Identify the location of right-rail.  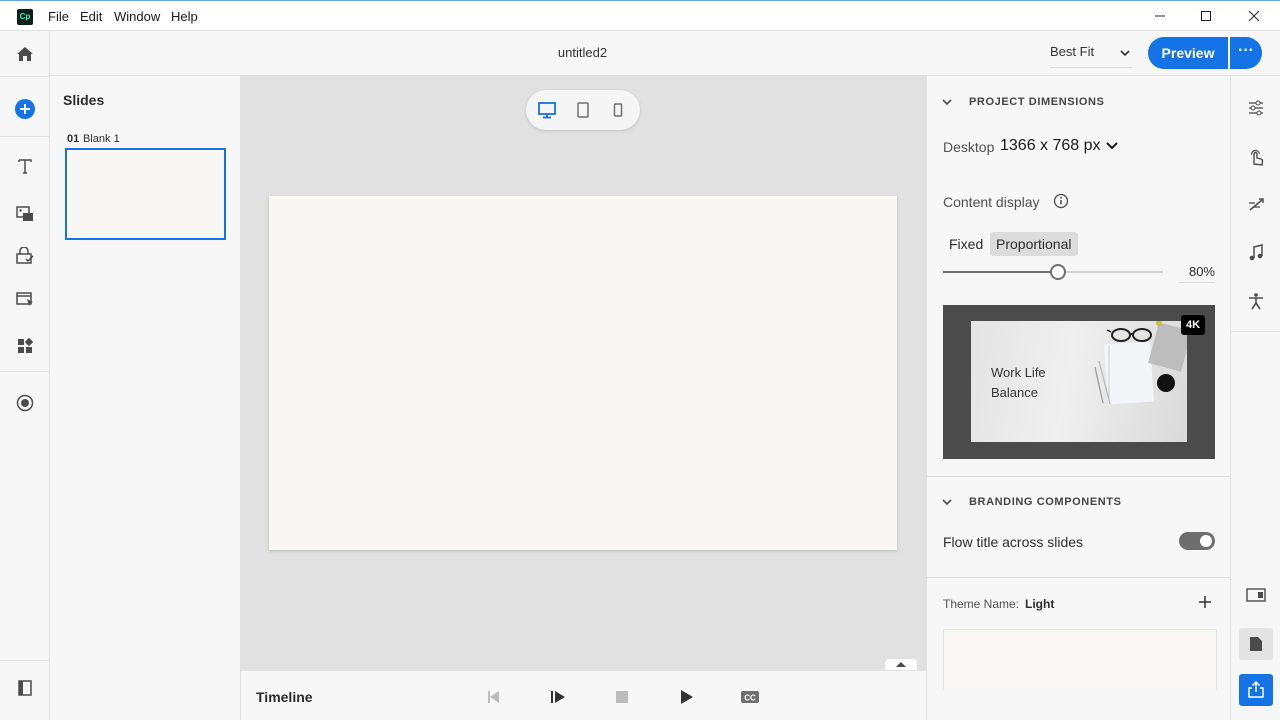
(1255, 398).